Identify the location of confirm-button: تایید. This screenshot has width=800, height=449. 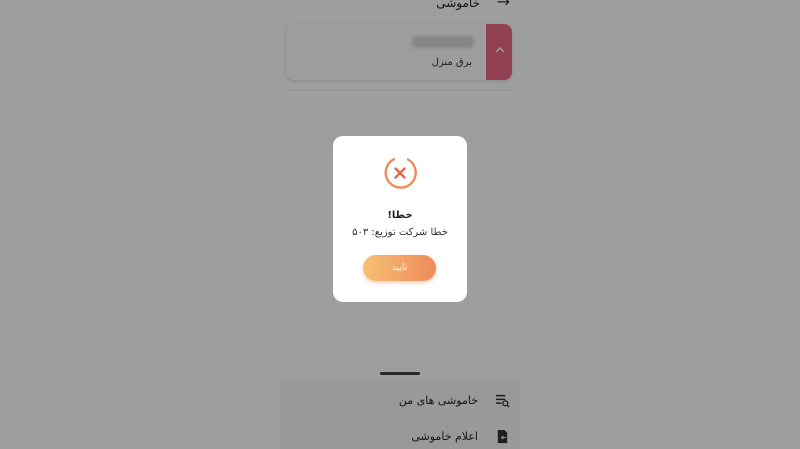
(399, 268).